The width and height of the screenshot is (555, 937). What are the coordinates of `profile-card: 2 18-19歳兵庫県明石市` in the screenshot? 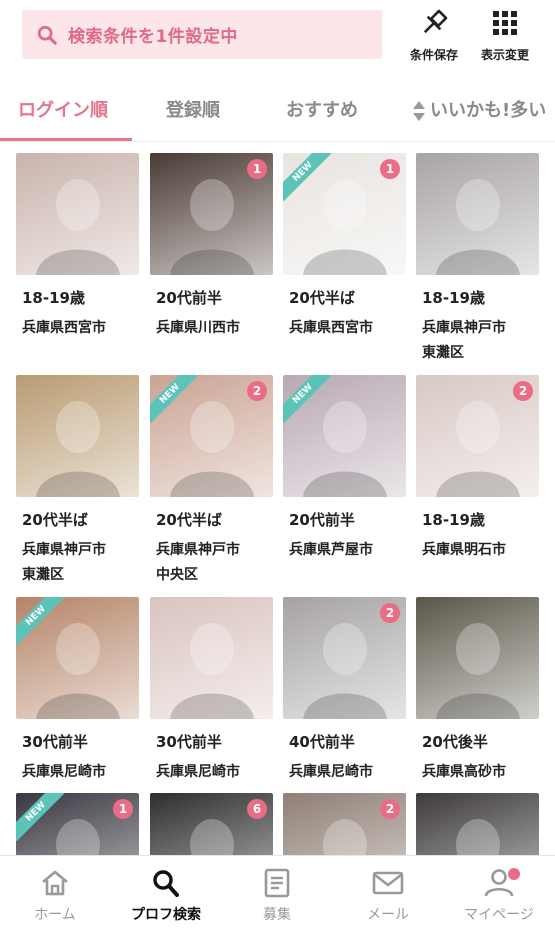 It's located at (477, 469).